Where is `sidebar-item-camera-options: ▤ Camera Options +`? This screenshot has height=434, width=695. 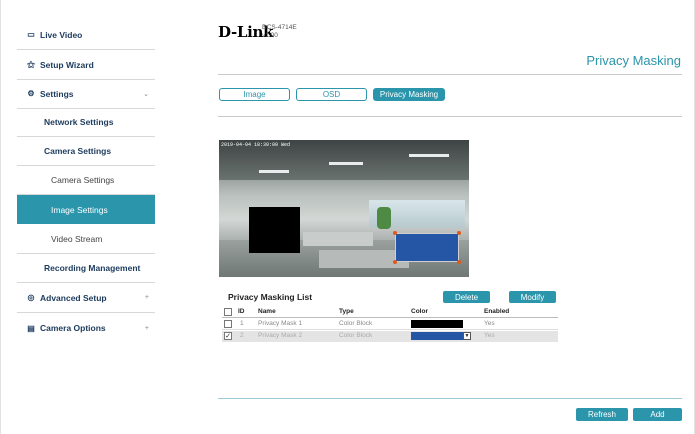
sidebar-item-camera-options: ▤ Camera Options + is located at coordinates (86, 328).